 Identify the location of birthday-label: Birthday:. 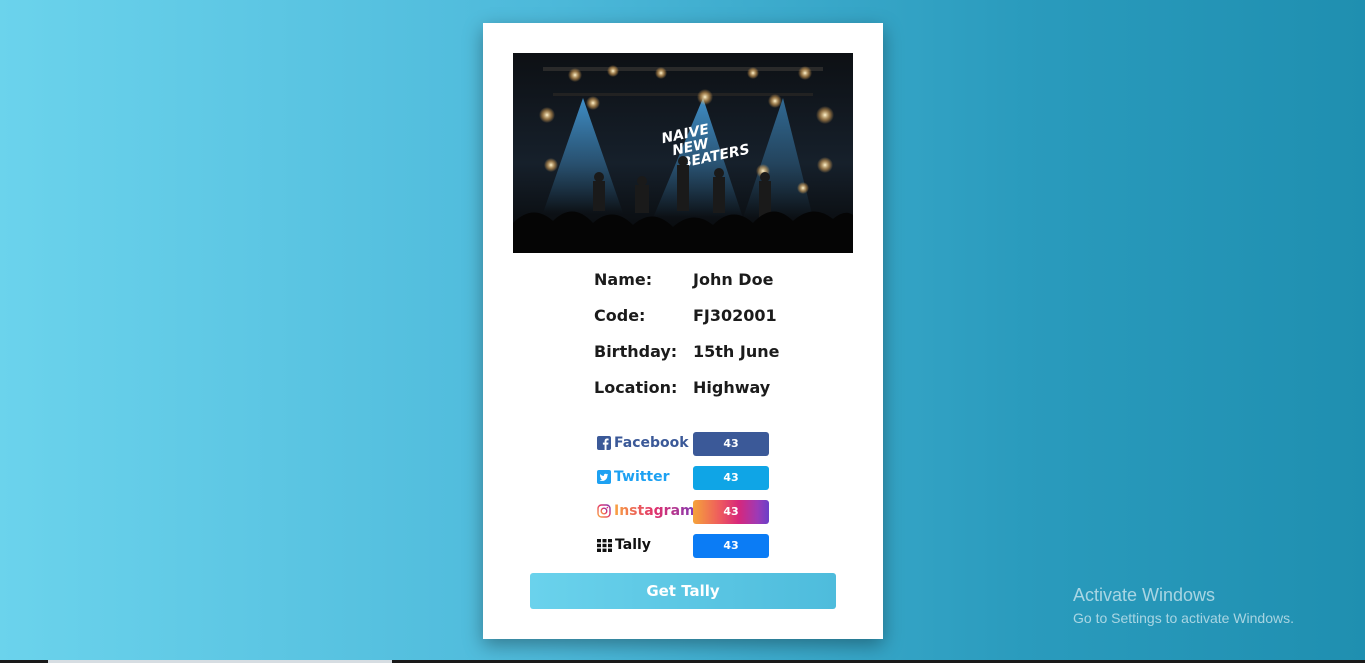
(636, 351).